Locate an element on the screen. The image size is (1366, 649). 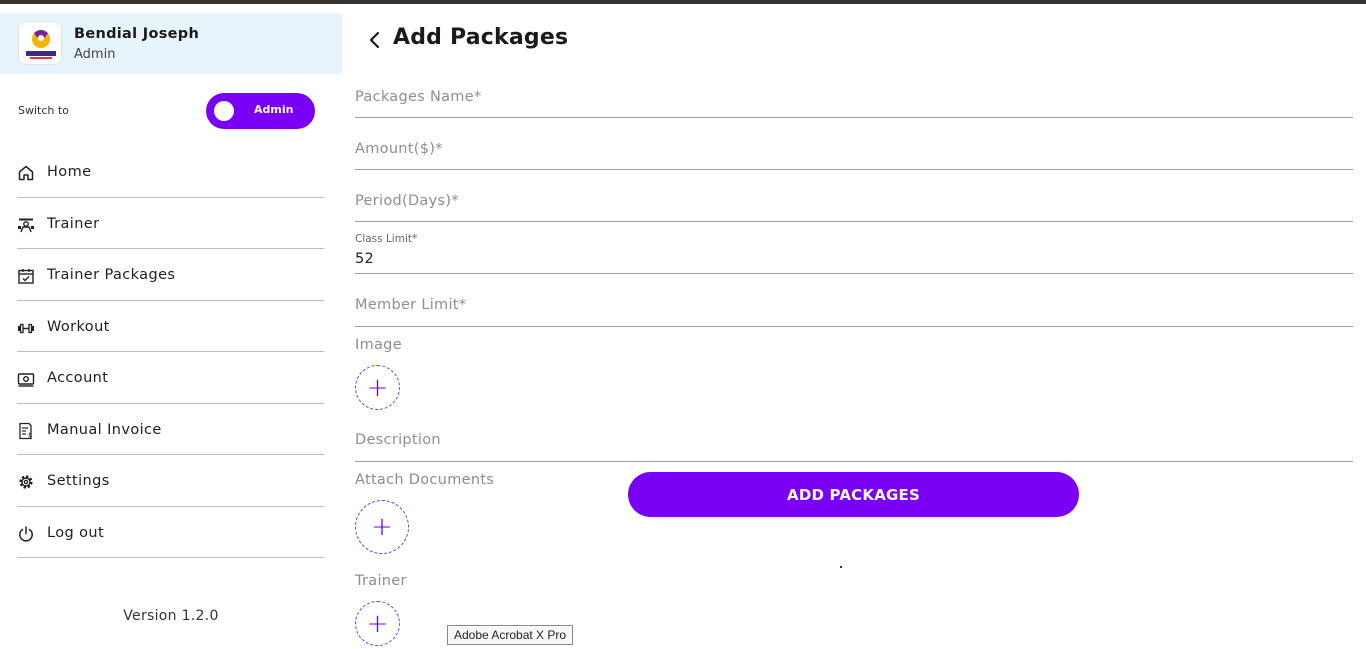
sidebar-item-label: Account is located at coordinates (78, 378).